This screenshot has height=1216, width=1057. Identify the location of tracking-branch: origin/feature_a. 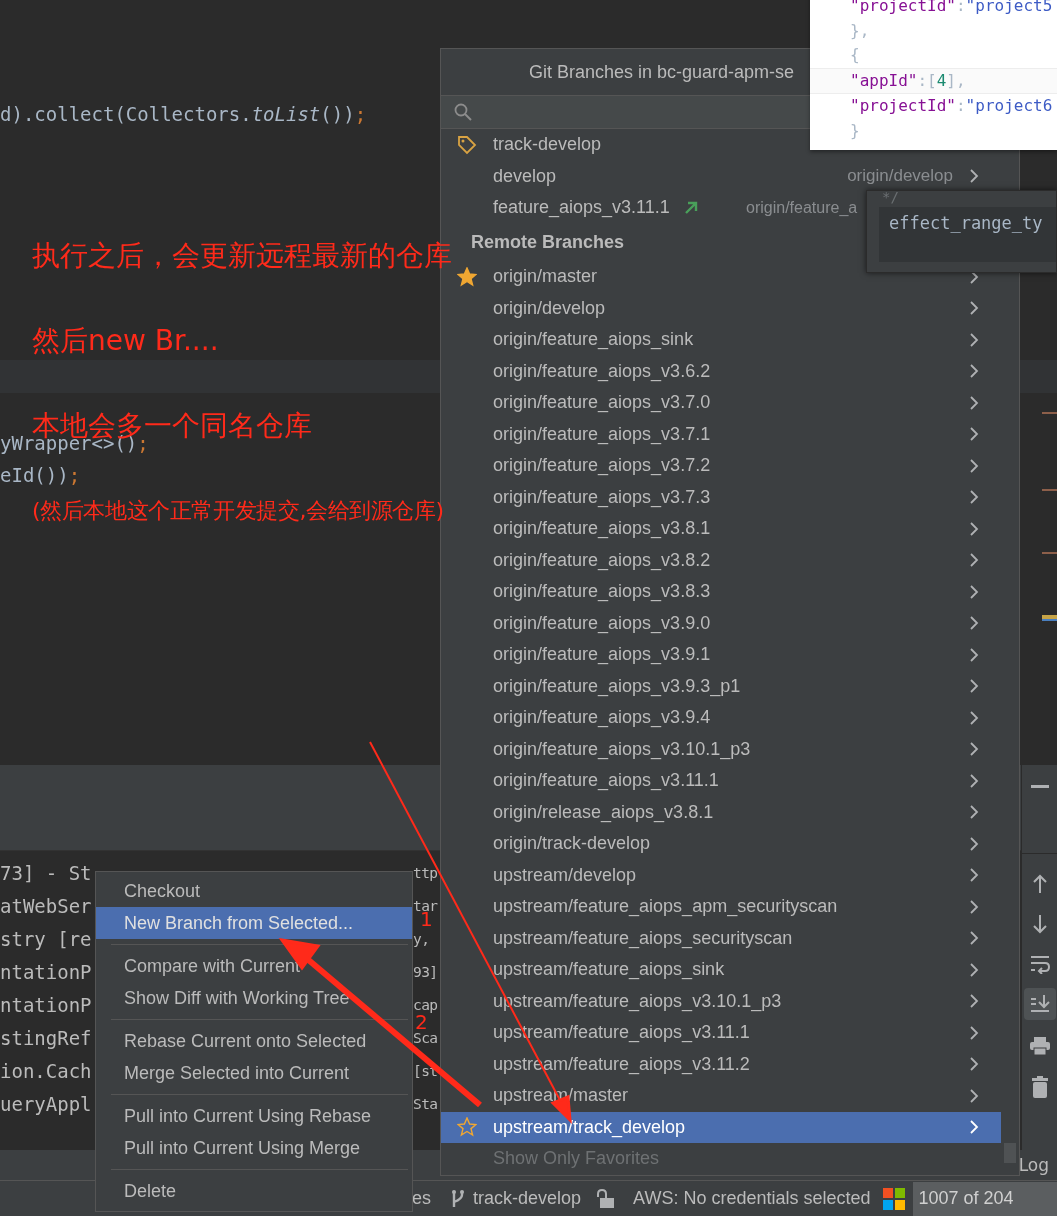
(802, 207).